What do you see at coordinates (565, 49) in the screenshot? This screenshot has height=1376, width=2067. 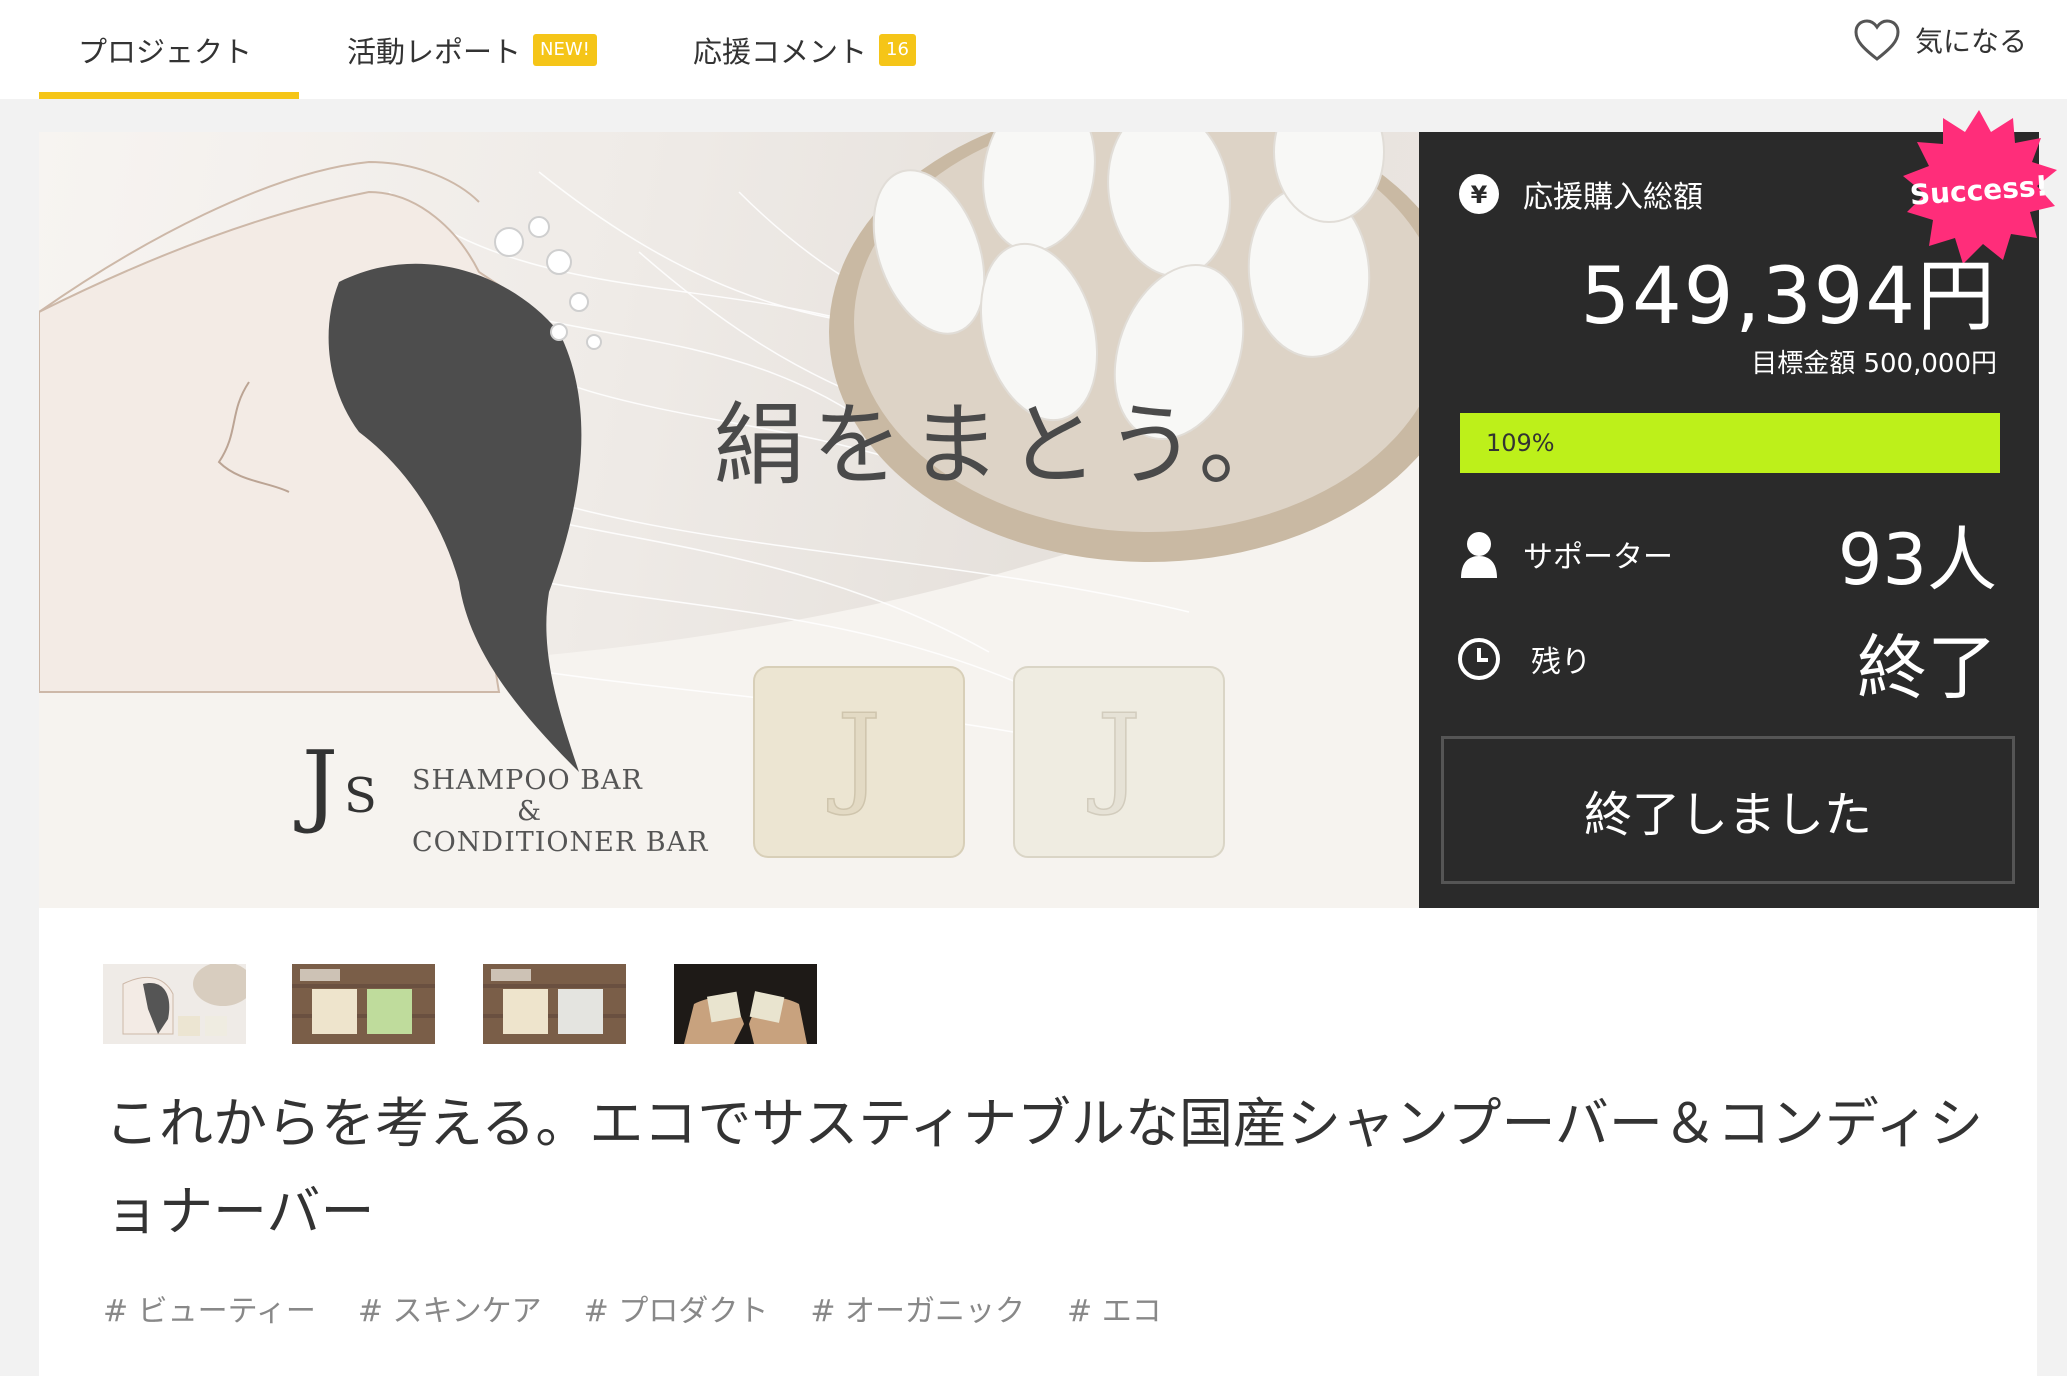 I see `new-badge: NEW!` at bounding box center [565, 49].